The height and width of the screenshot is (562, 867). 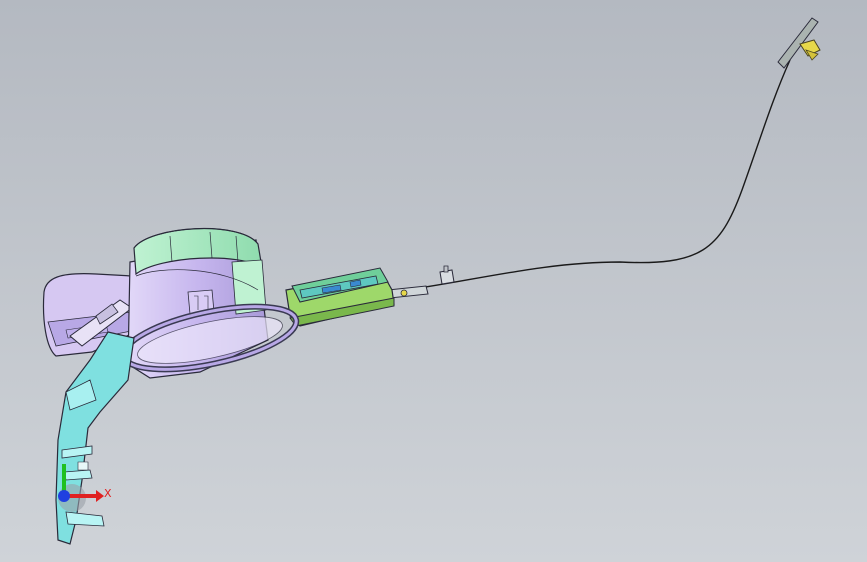 What do you see at coordinates (108, 493) in the screenshot?
I see `triad-x-label: X` at bounding box center [108, 493].